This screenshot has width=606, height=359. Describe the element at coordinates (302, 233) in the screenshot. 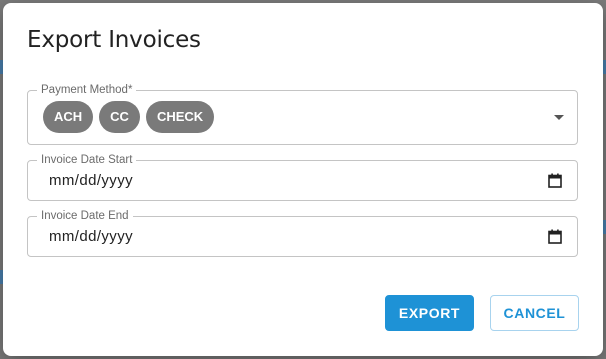

I see `invoice-date-end-field: Invoice Date End mm/dd/yyyy` at that location.